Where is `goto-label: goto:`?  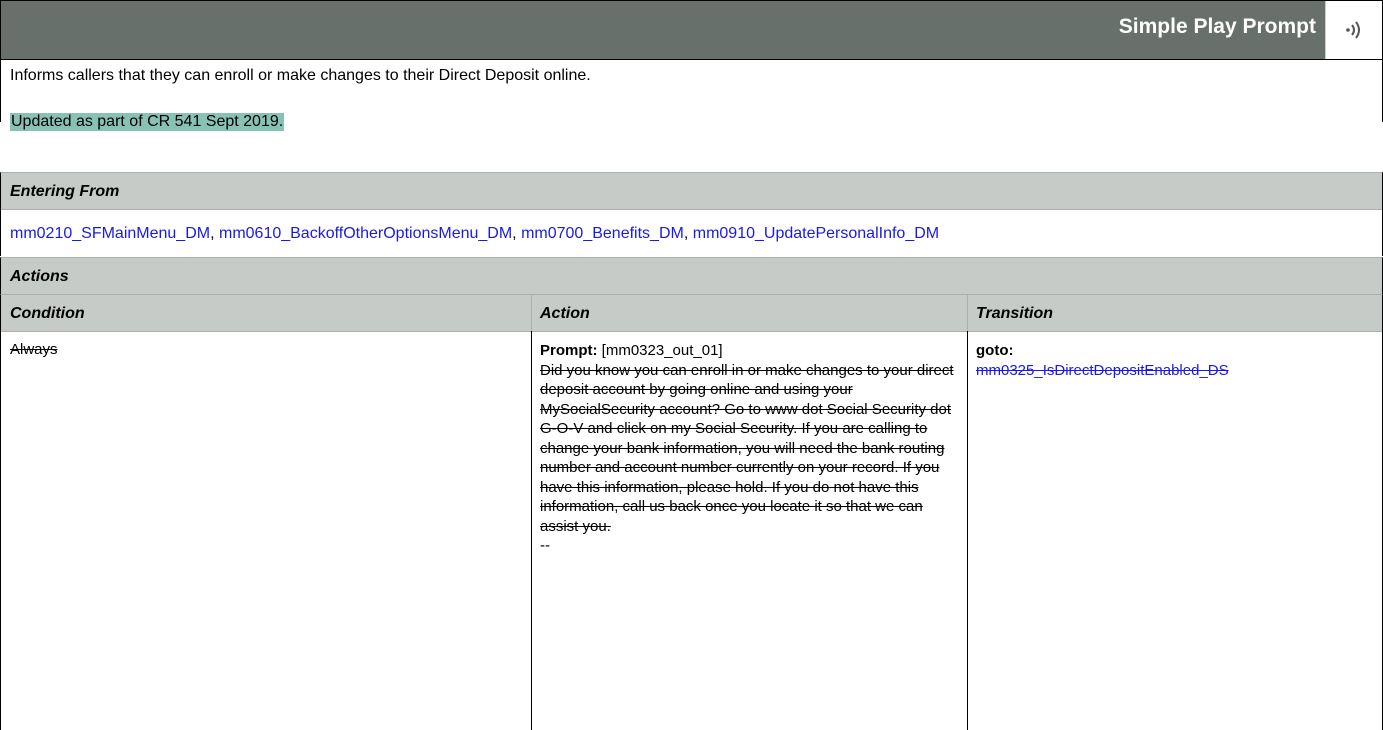 goto-label: goto: is located at coordinates (995, 350).